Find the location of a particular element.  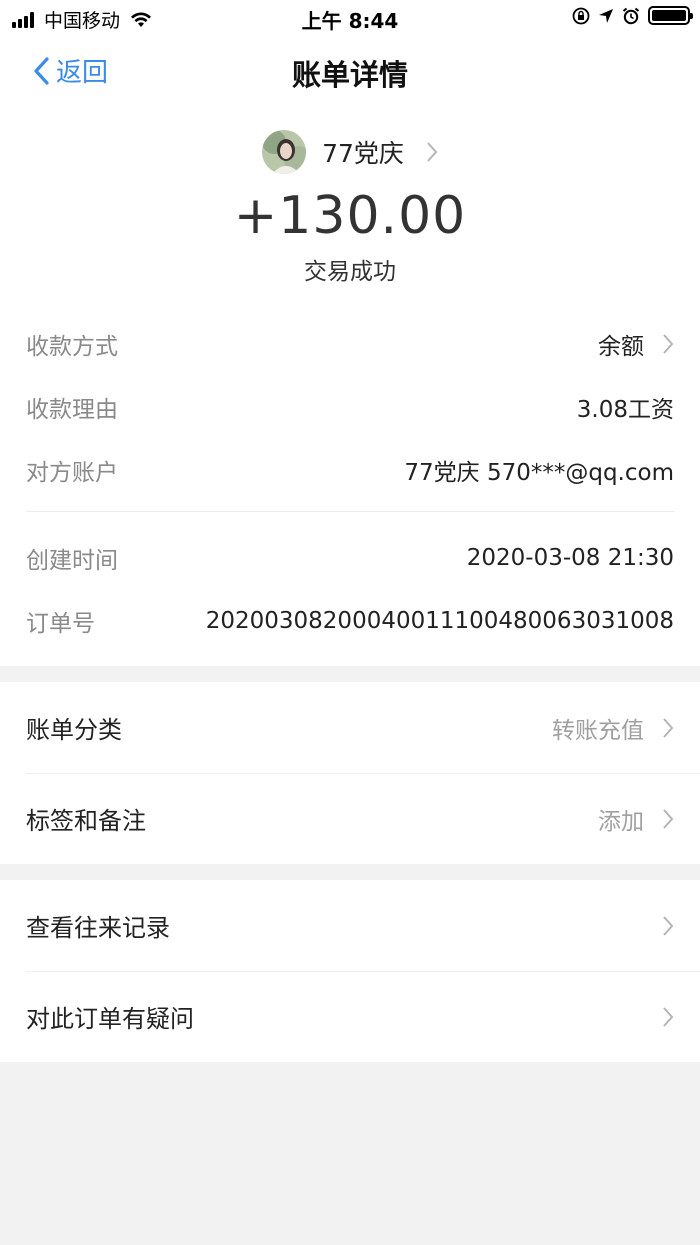

row-value-text: 转账充值 is located at coordinates (598, 730).